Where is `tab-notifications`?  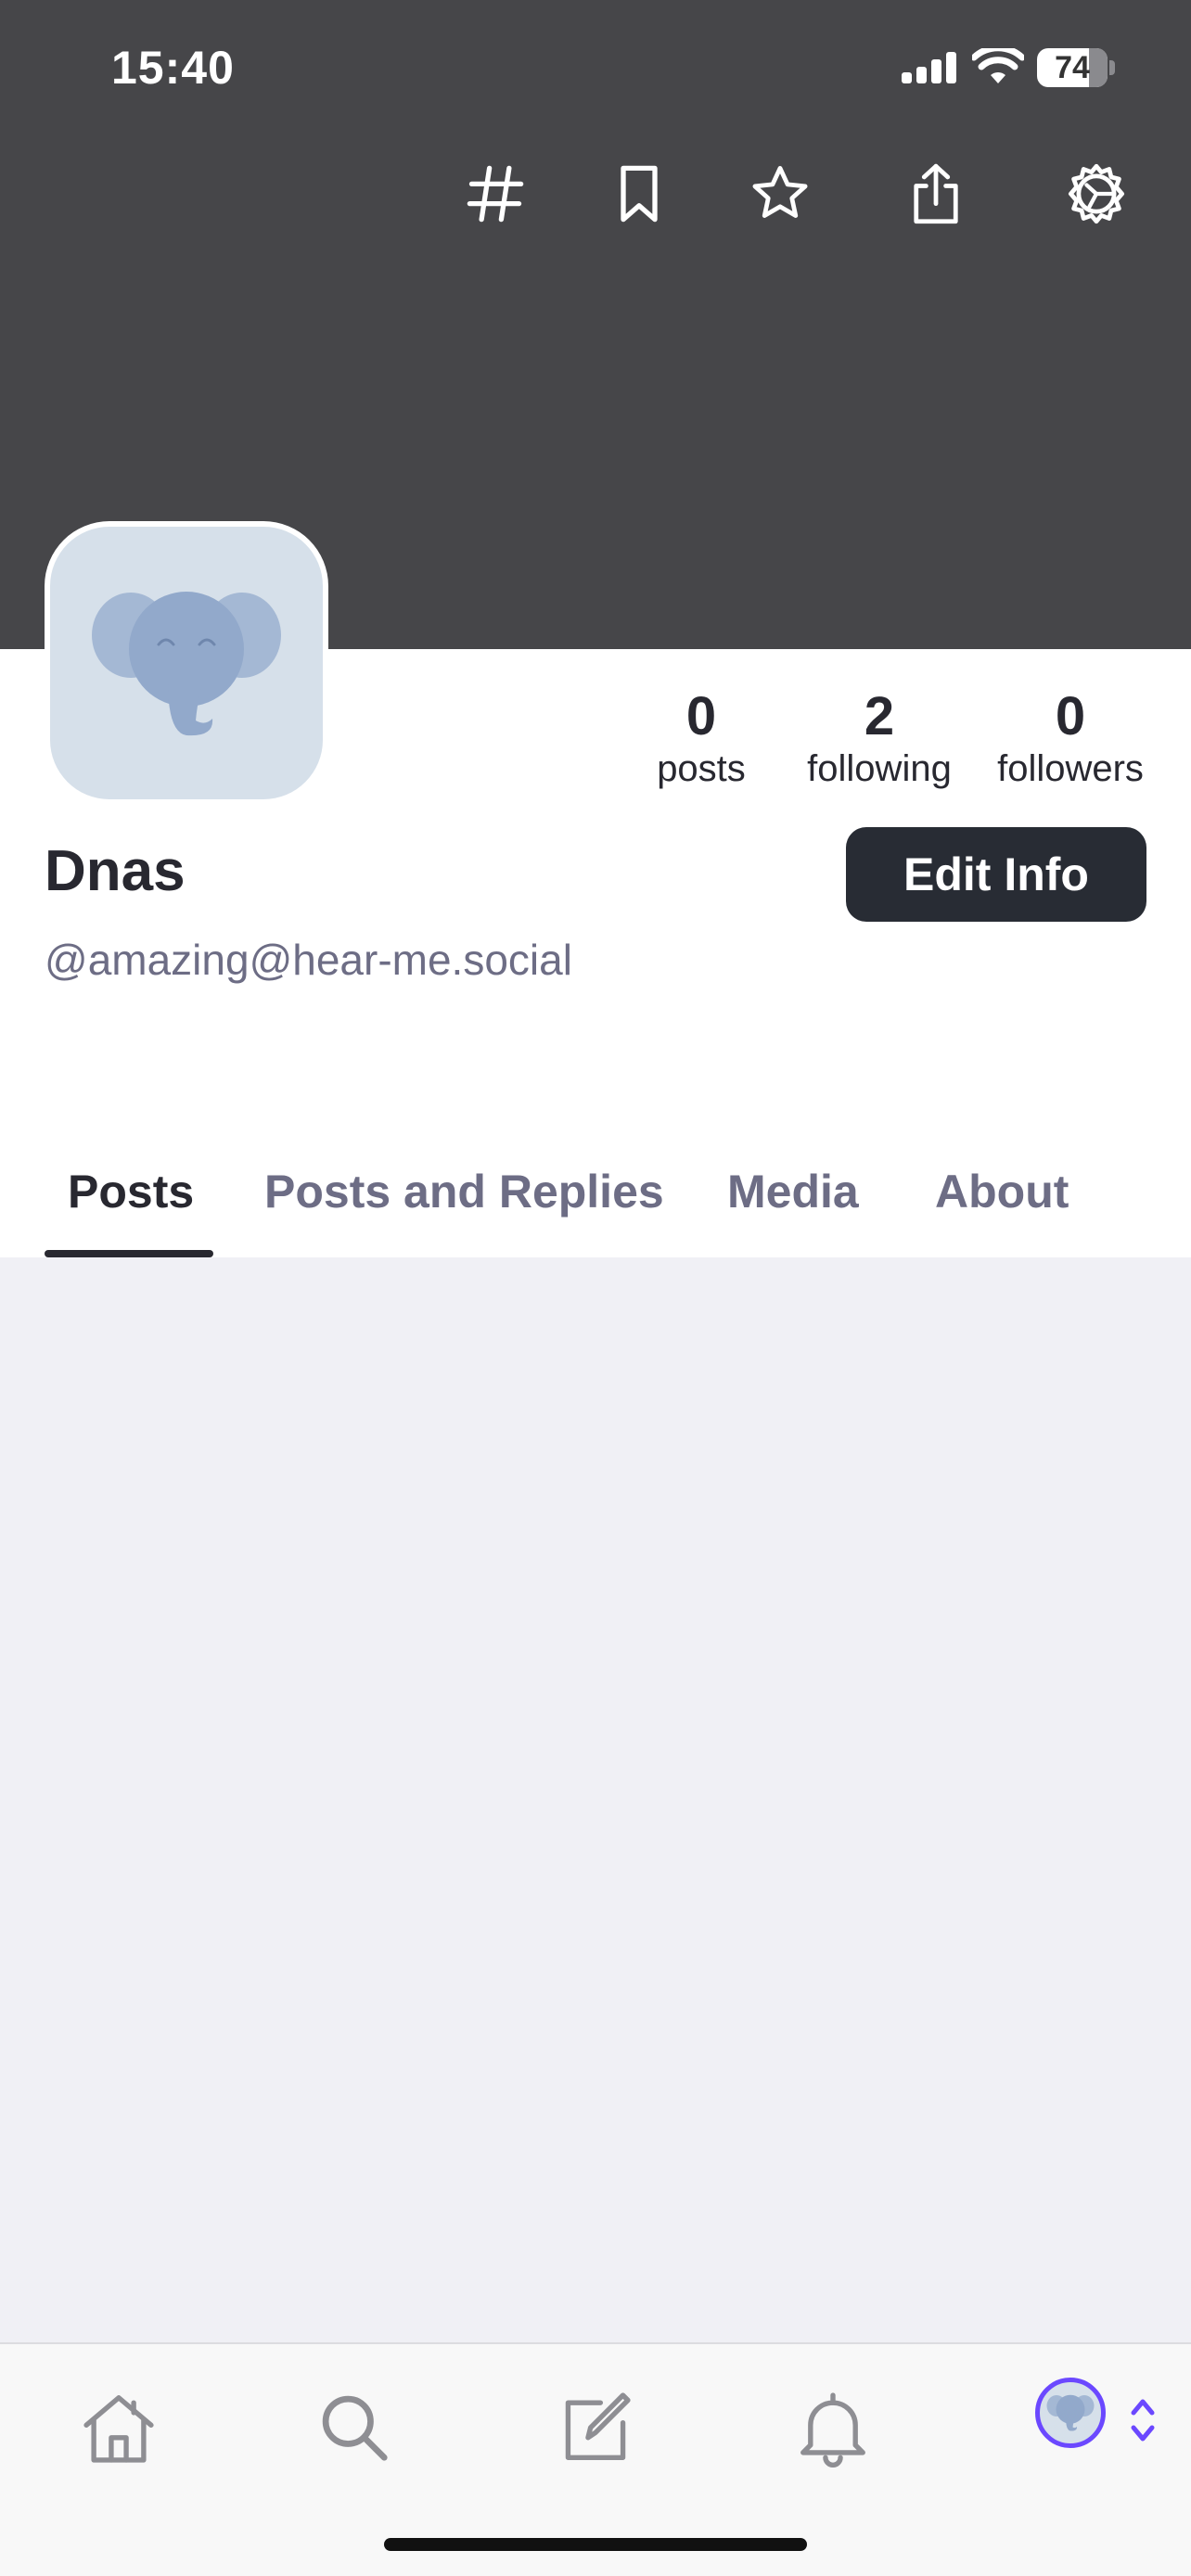
tab-notifications is located at coordinates (833, 2427).